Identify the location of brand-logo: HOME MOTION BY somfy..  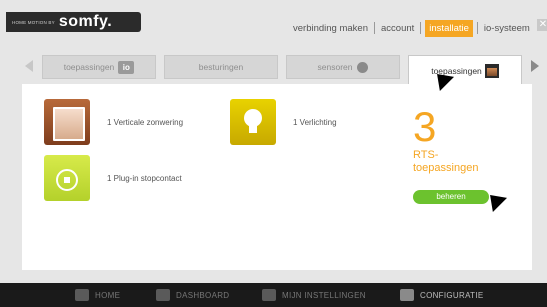
(73, 22).